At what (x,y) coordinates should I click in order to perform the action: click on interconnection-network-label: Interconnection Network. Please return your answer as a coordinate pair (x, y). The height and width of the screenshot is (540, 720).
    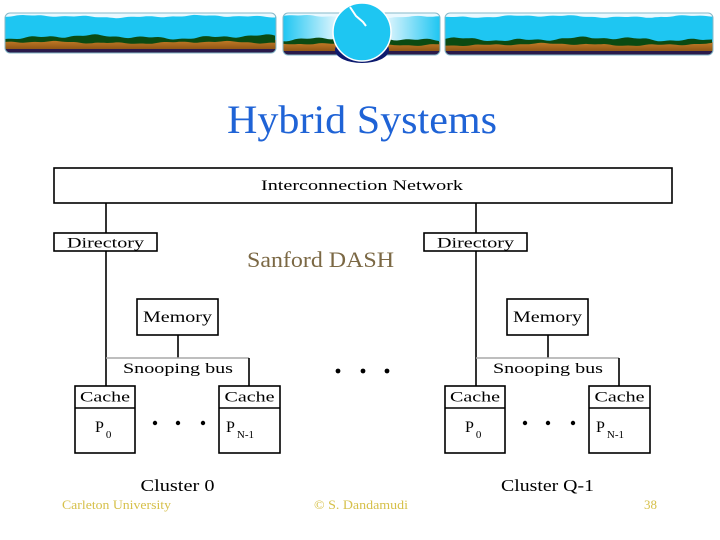
    Looking at the image, I should click on (362, 186).